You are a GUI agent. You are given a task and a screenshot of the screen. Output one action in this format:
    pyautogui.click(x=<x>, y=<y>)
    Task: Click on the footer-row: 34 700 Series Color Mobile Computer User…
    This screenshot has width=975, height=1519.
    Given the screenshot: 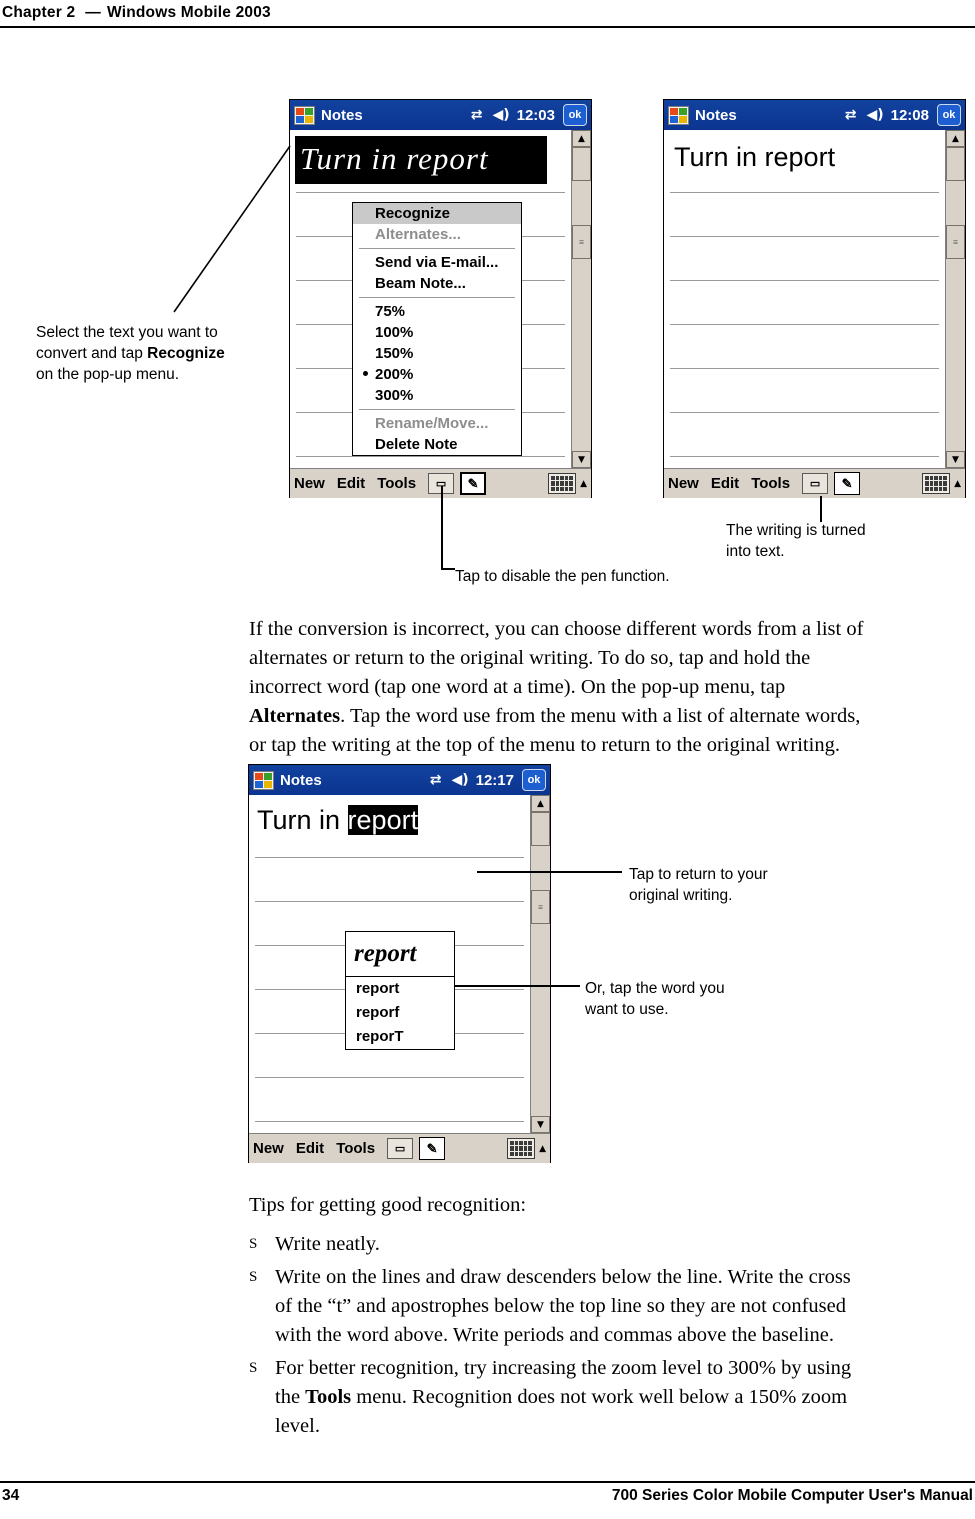 What is the action you would take?
    pyautogui.click(x=487, y=1496)
    